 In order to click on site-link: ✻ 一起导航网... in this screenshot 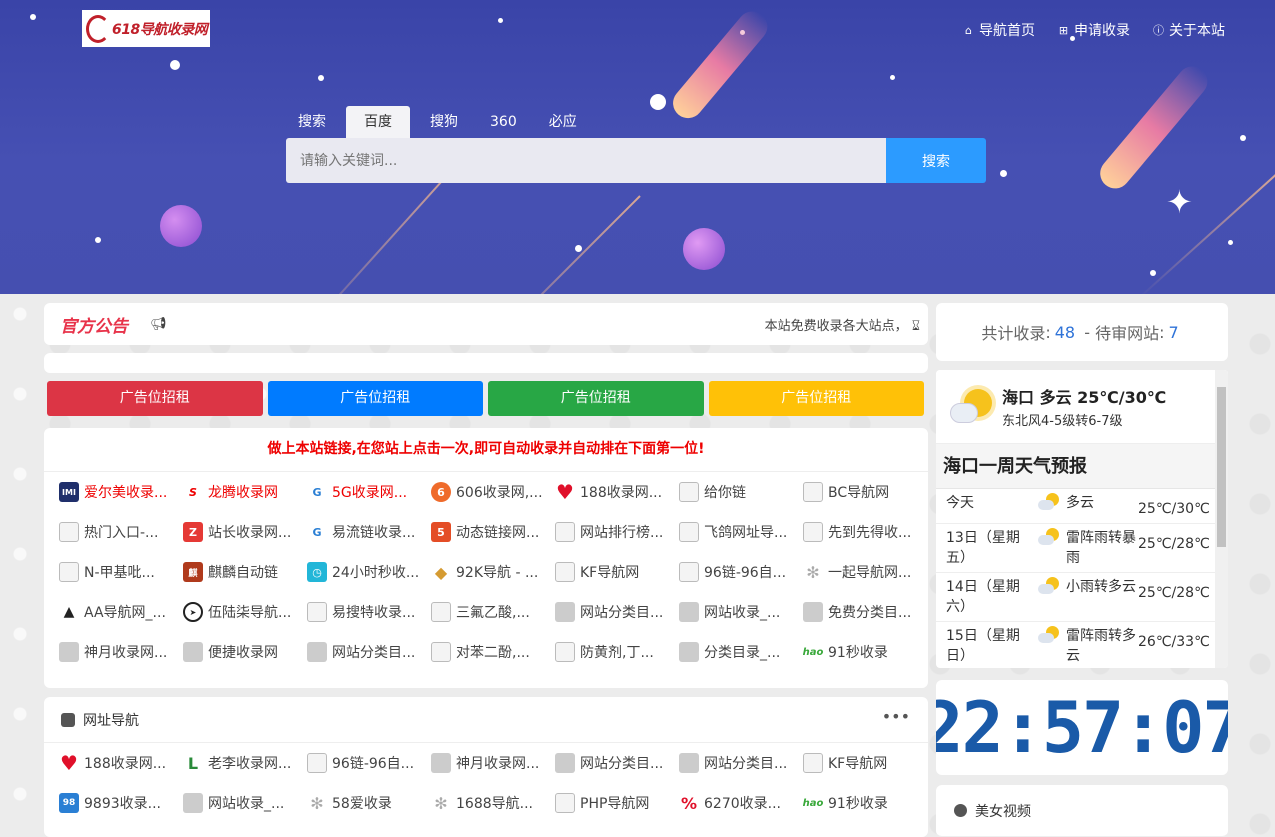, I will do `click(865, 572)`.